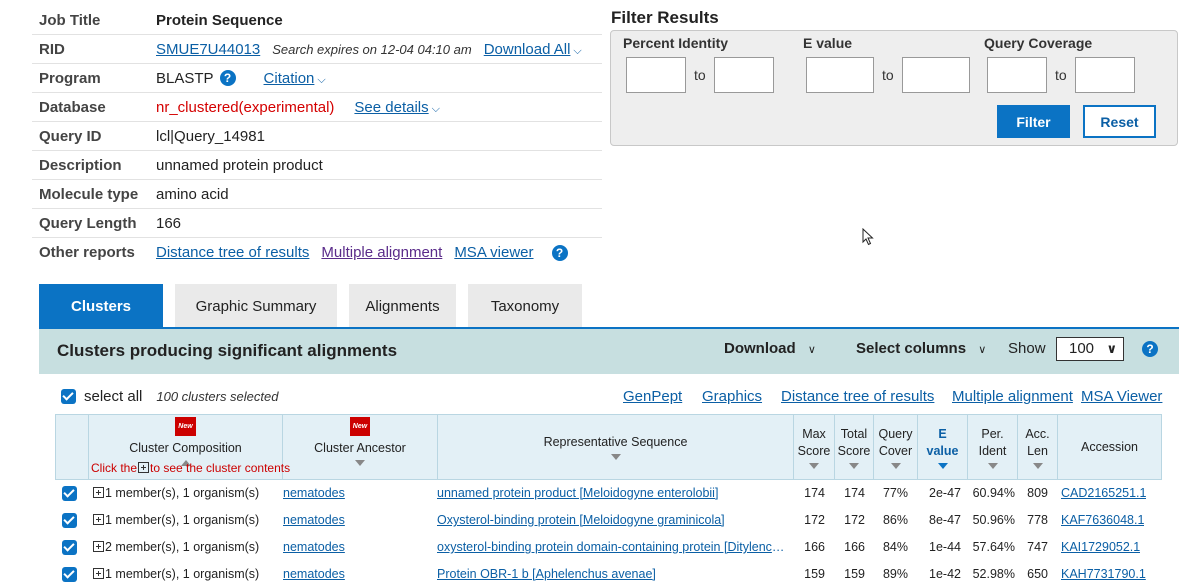  I want to click on query-cover-cell: 84%, so click(895, 547).